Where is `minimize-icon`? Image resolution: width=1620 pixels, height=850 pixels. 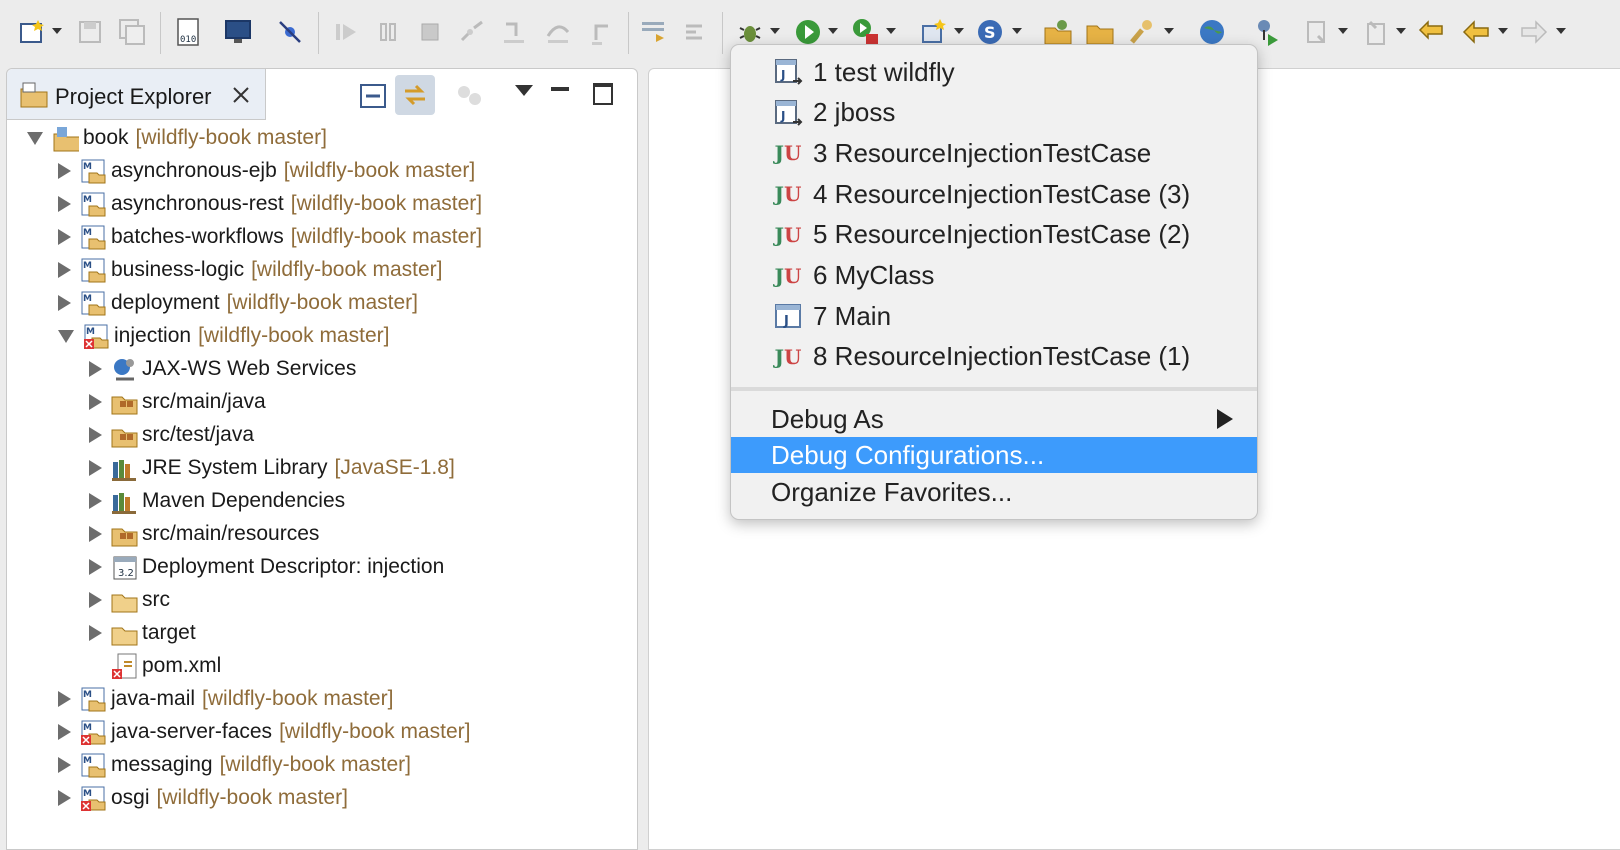 minimize-icon is located at coordinates (560, 89).